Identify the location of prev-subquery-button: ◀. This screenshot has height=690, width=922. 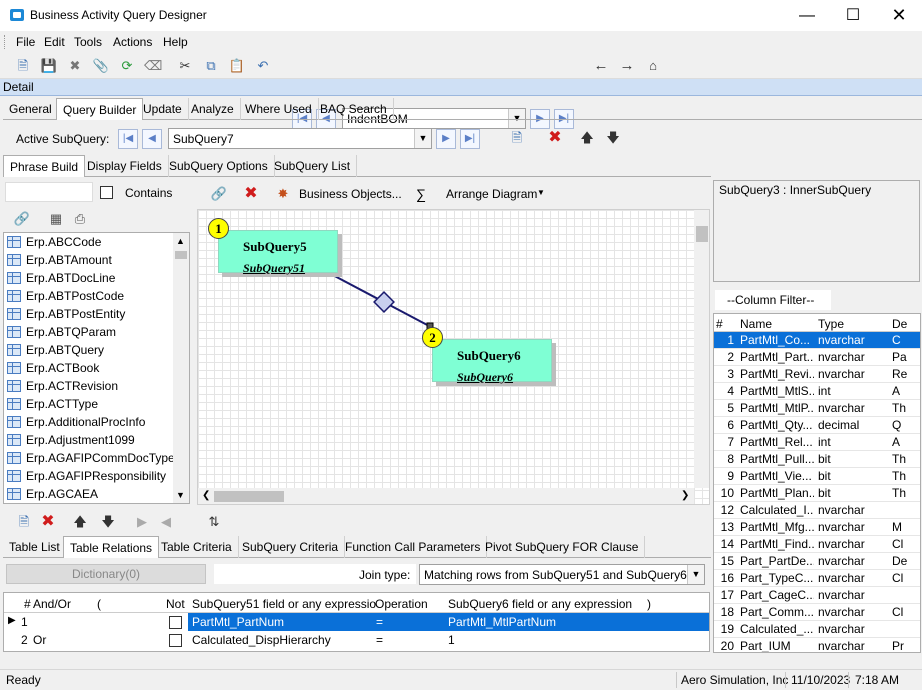
(152, 139).